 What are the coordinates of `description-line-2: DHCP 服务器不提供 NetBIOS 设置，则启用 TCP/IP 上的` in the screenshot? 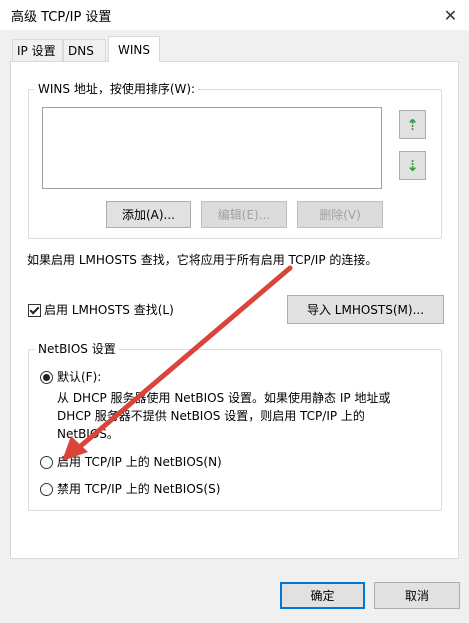 It's located at (211, 416).